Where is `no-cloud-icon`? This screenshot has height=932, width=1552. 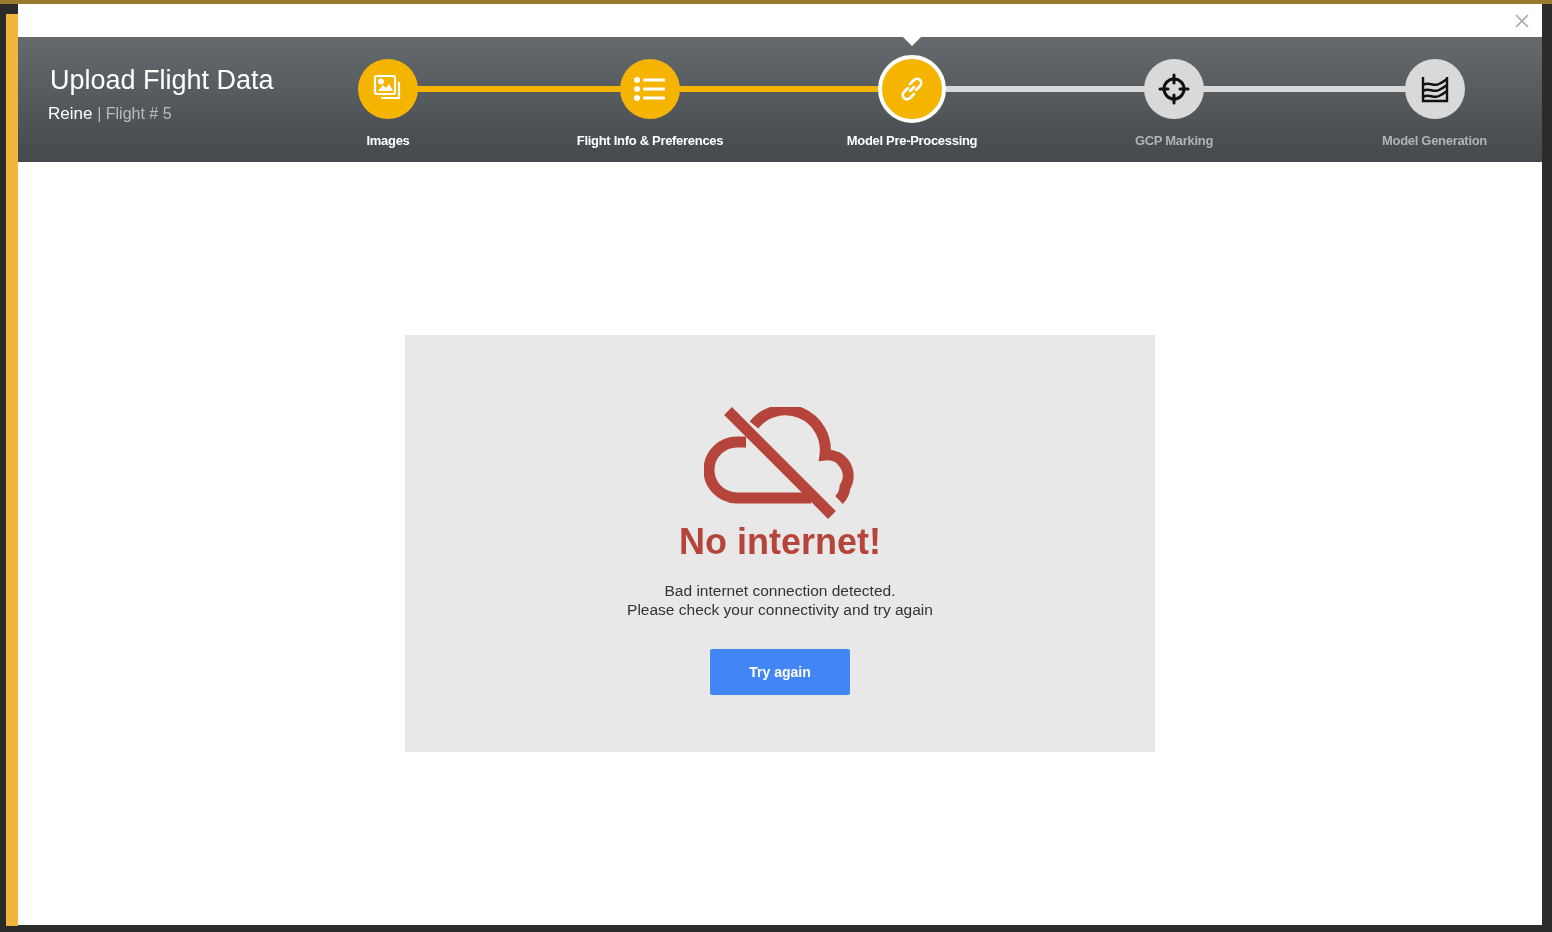
no-cloud-icon is located at coordinates (780, 463).